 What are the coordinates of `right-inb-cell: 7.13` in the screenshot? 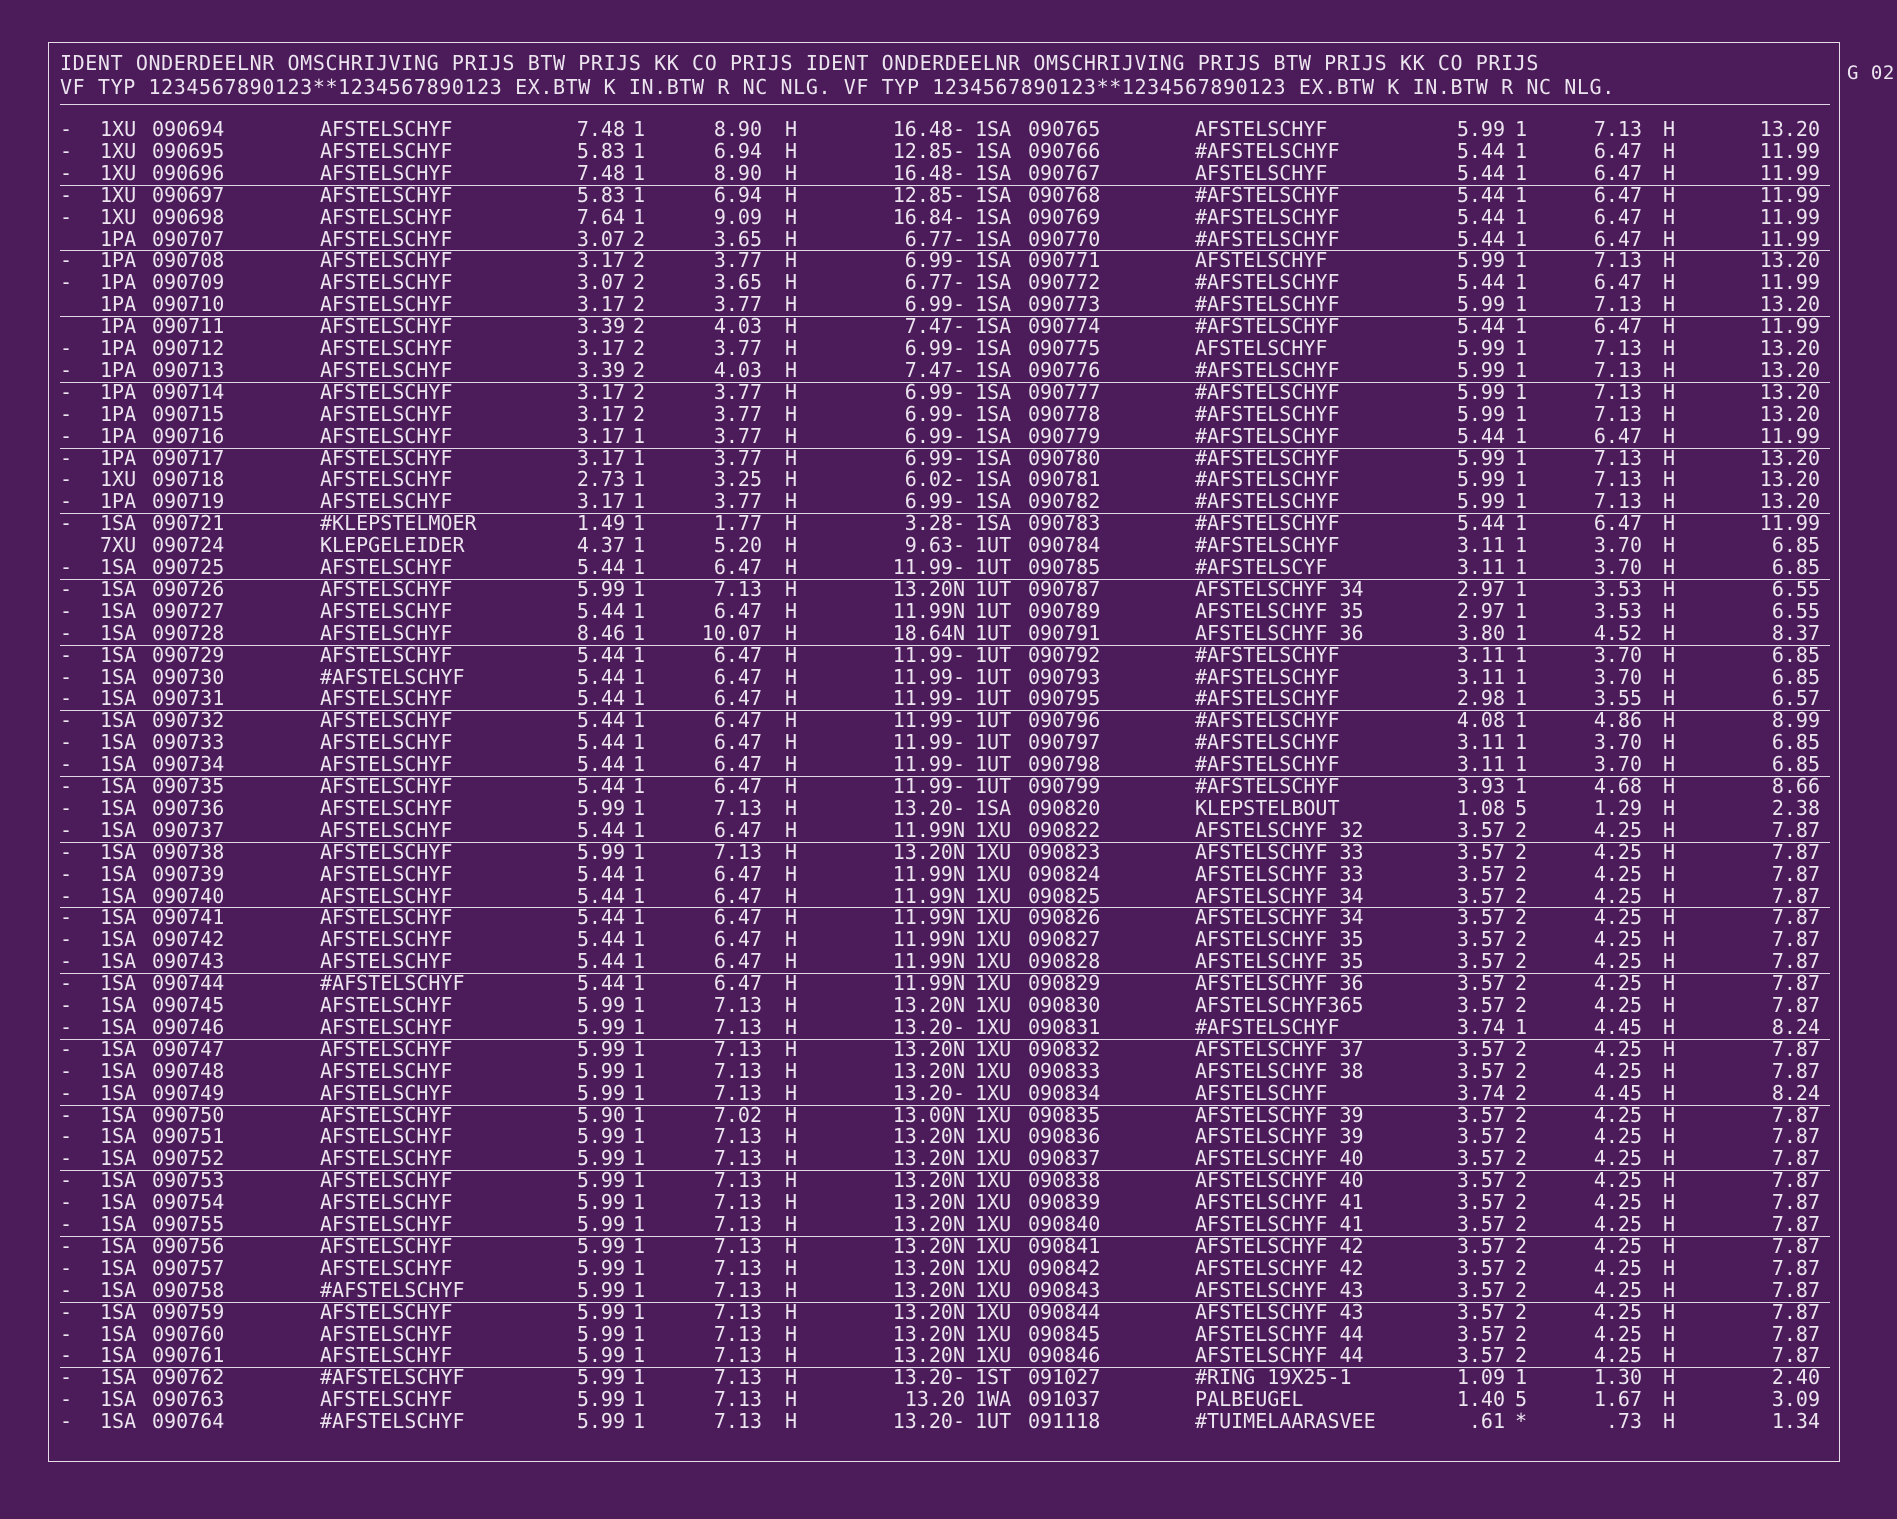 It's located at (1617, 457).